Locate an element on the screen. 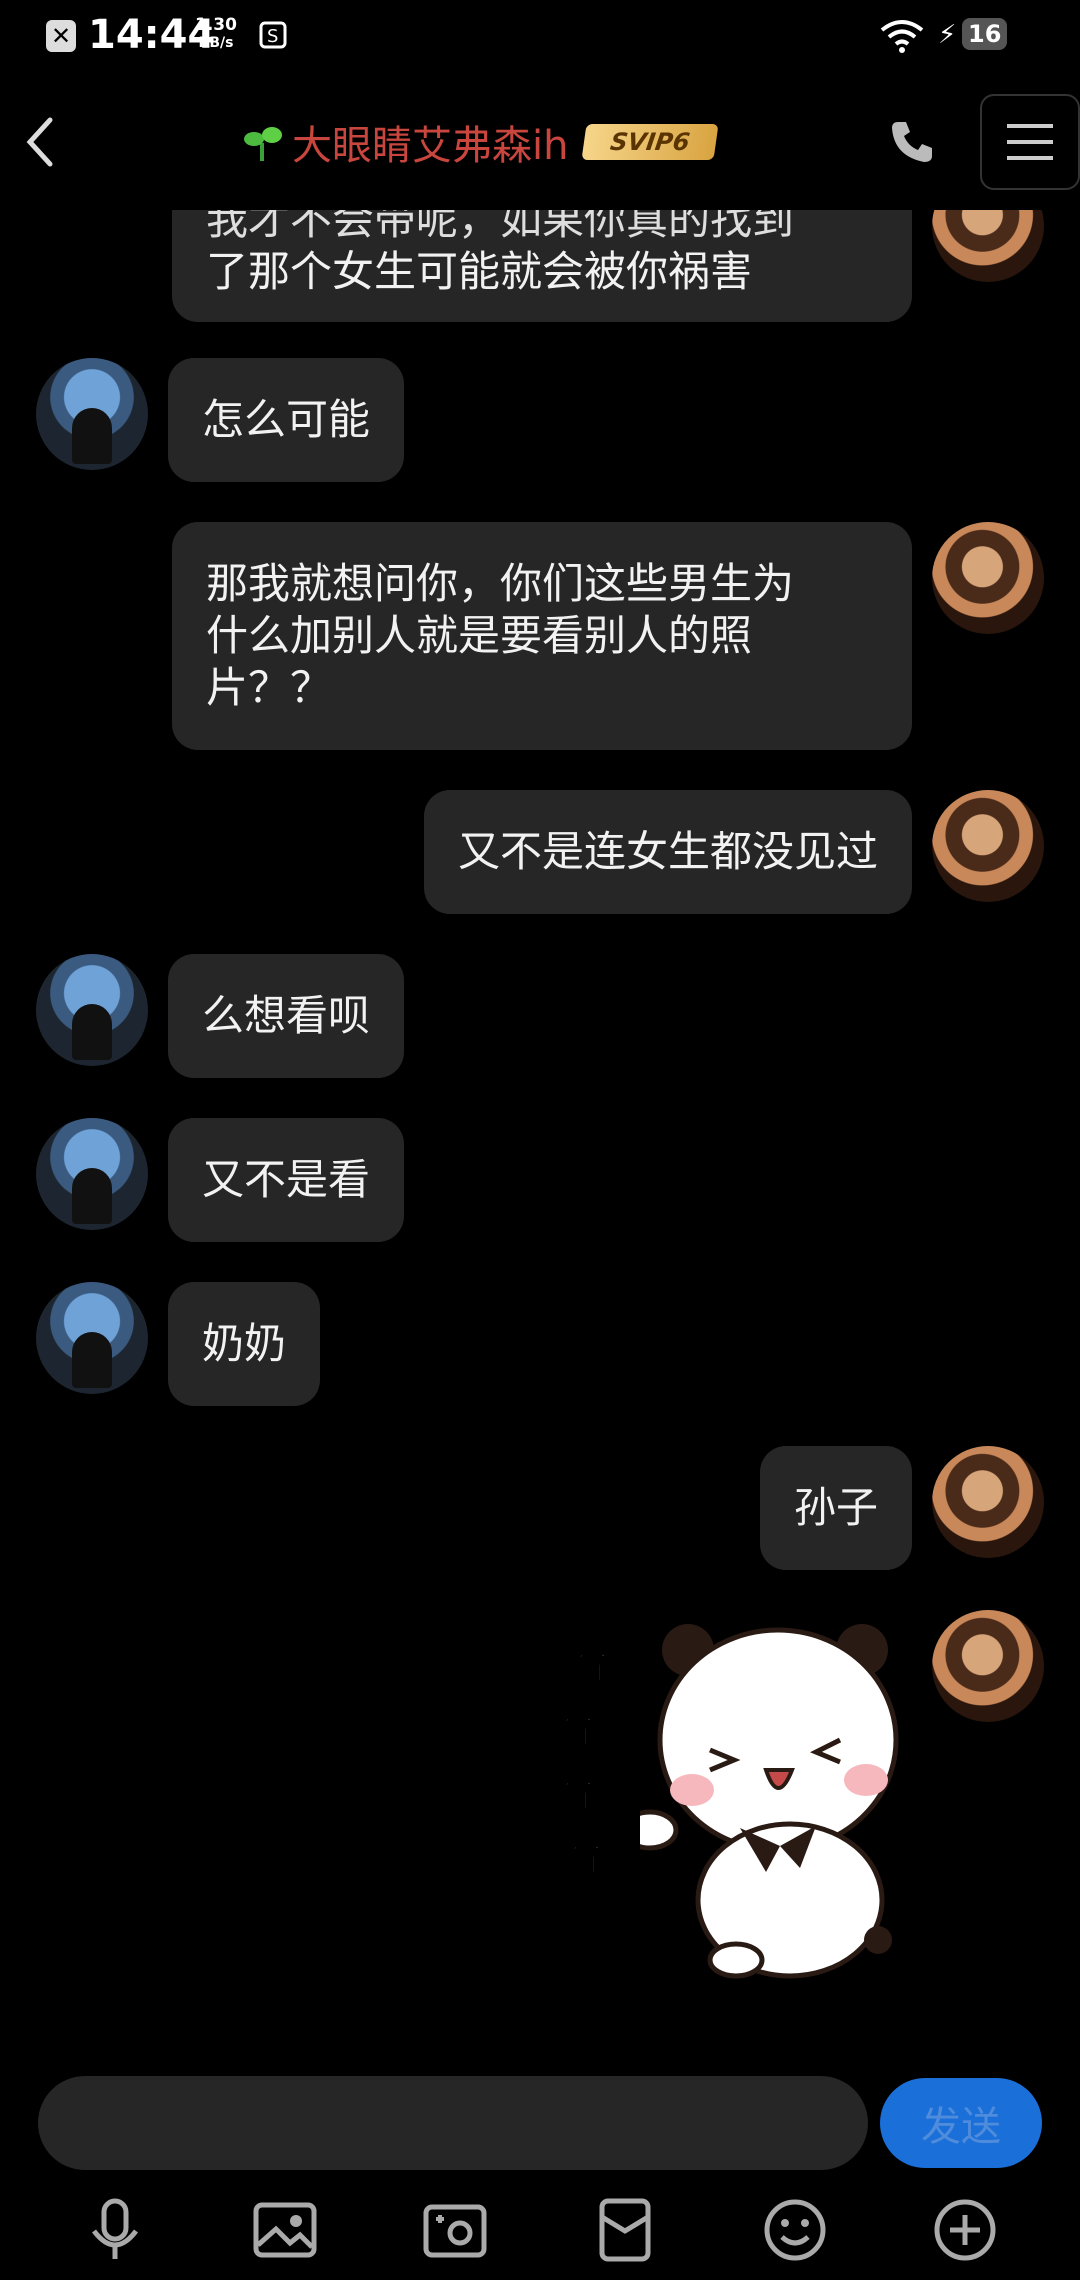 The width and height of the screenshot is (1080, 2280). wifi-icon is located at coordinates (902, 36).